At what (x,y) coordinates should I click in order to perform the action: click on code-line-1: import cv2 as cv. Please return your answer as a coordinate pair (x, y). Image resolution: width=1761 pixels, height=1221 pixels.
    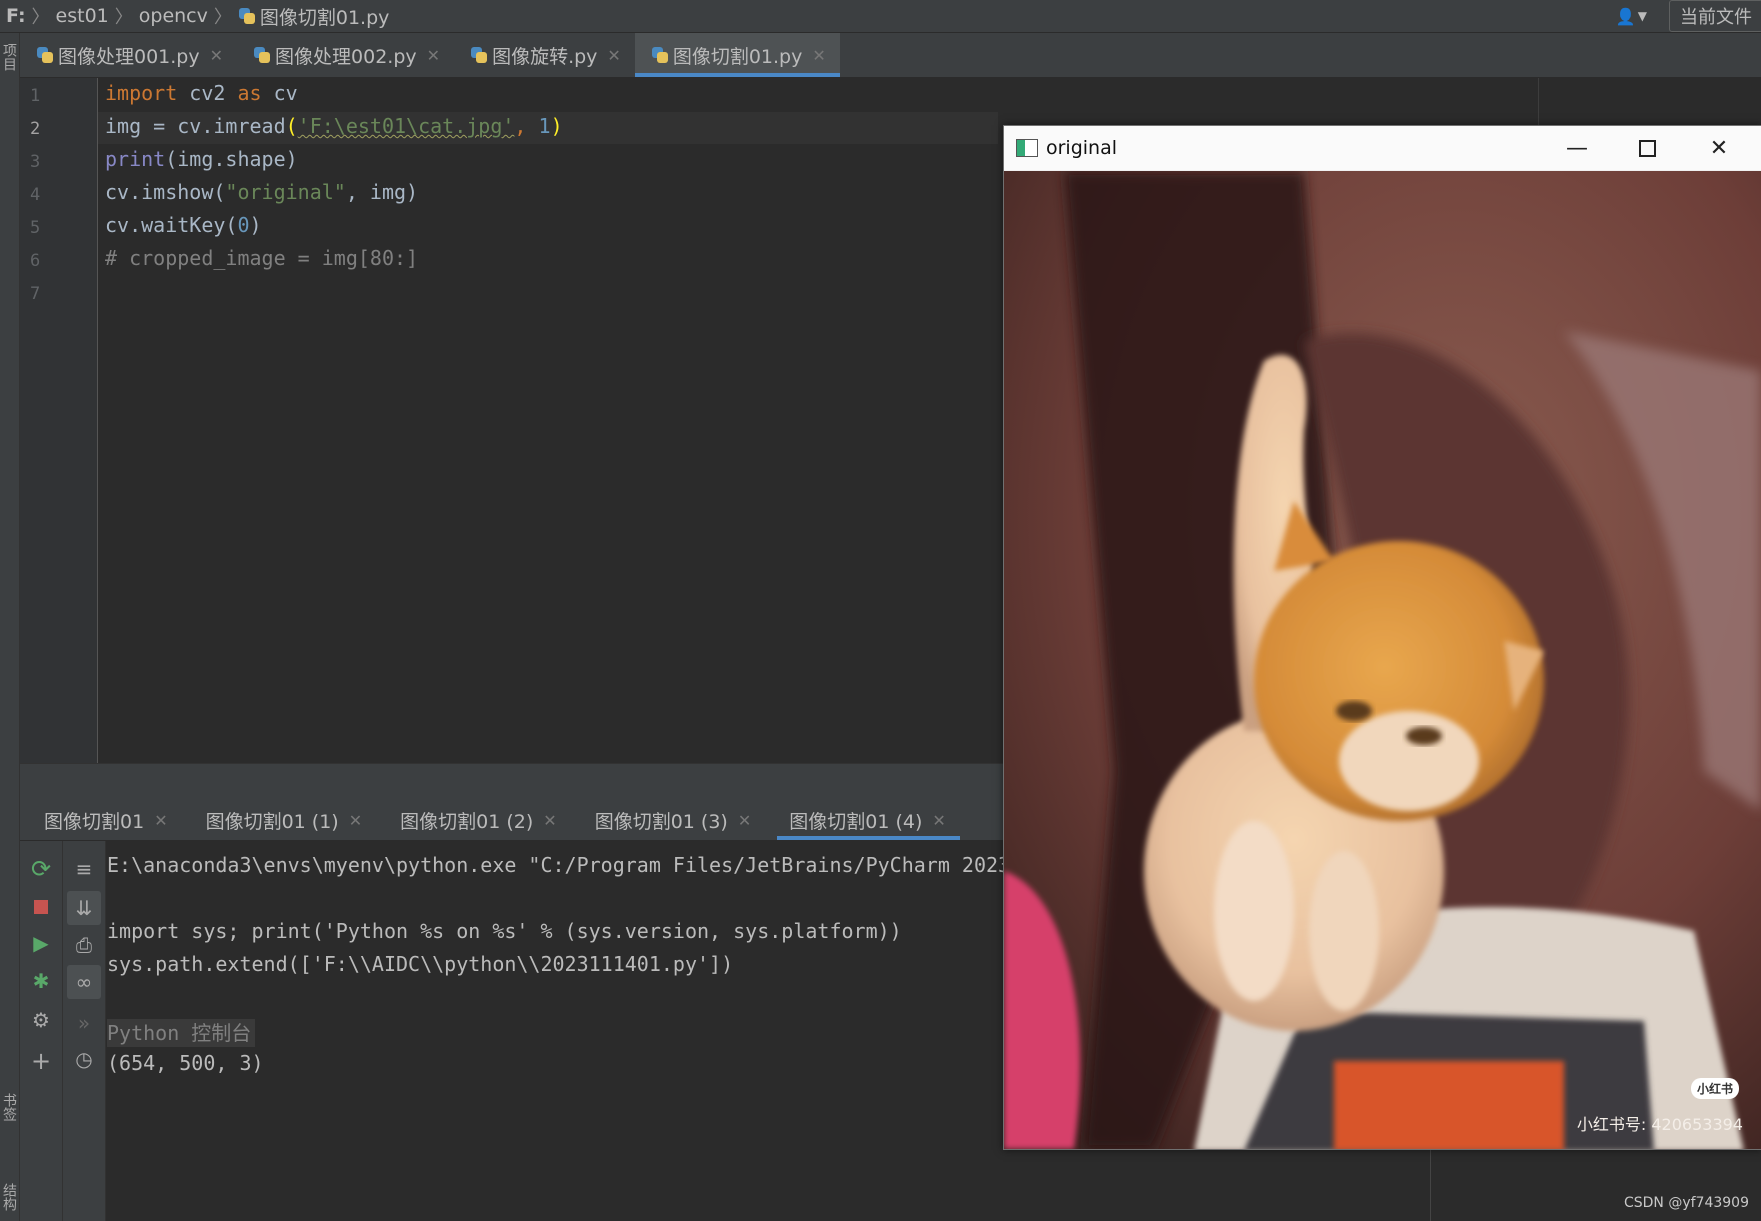
    Looking at the image, I should click on (201, 93).